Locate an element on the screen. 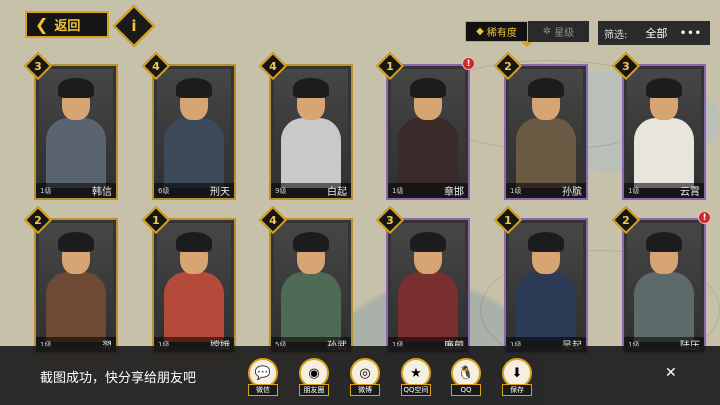 The image size is (720, 405). hero-card: 1级嫦娥 is located at coordinates (194, 286).